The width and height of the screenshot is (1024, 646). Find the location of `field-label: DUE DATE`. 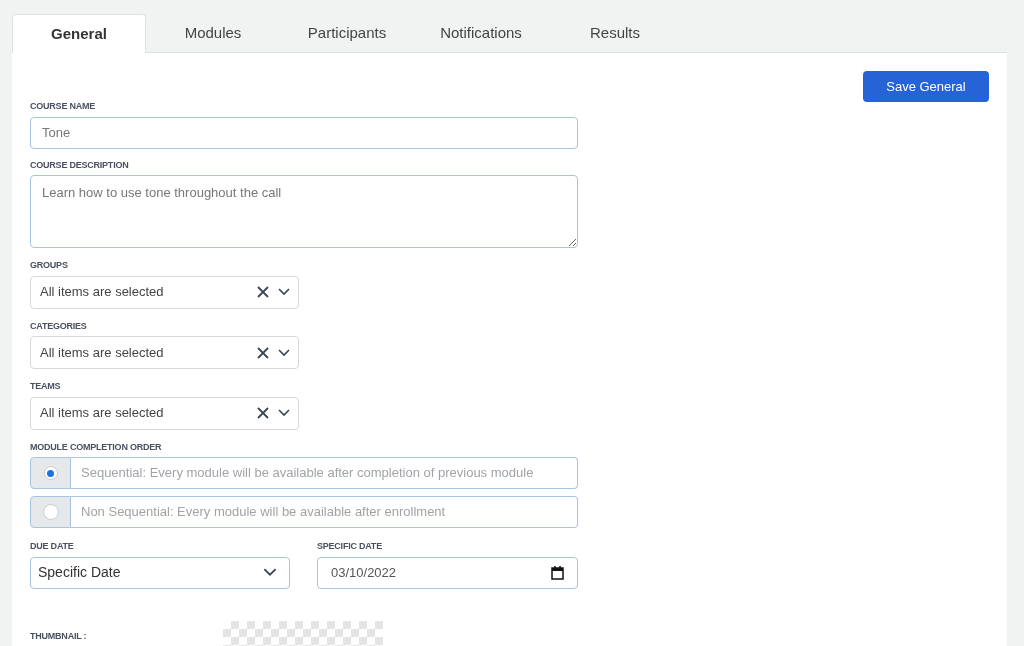

field-label: DUE DATE is located at coordinates (52, 546).